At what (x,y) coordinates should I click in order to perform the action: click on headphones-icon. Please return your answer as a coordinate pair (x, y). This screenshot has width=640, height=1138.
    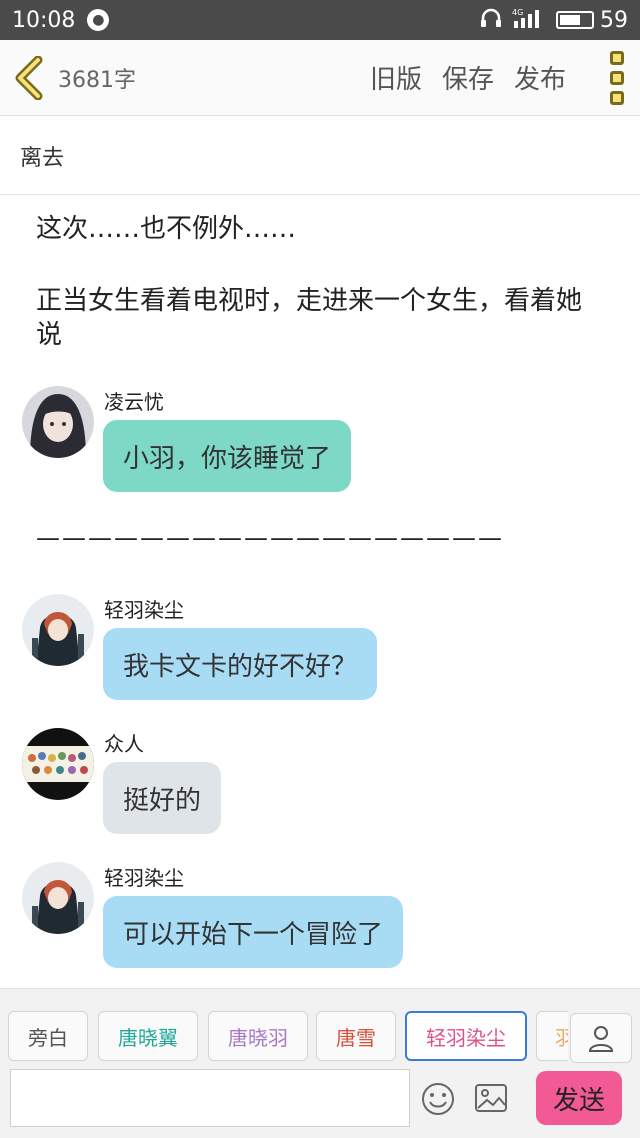
    Looking at the image, I should click on (491, 20).